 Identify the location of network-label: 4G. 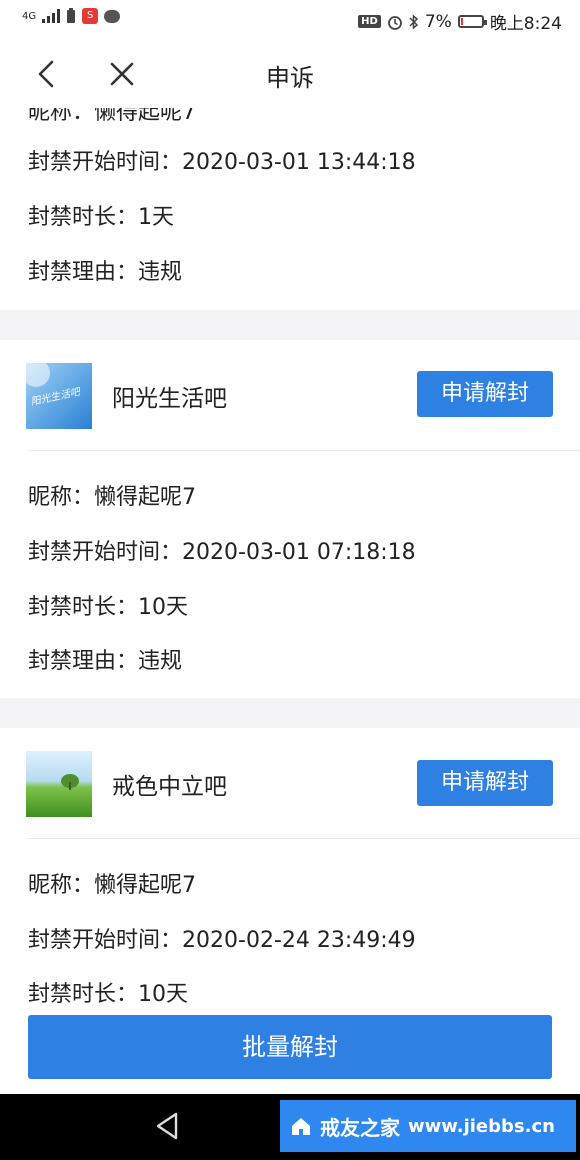
(29, 16).